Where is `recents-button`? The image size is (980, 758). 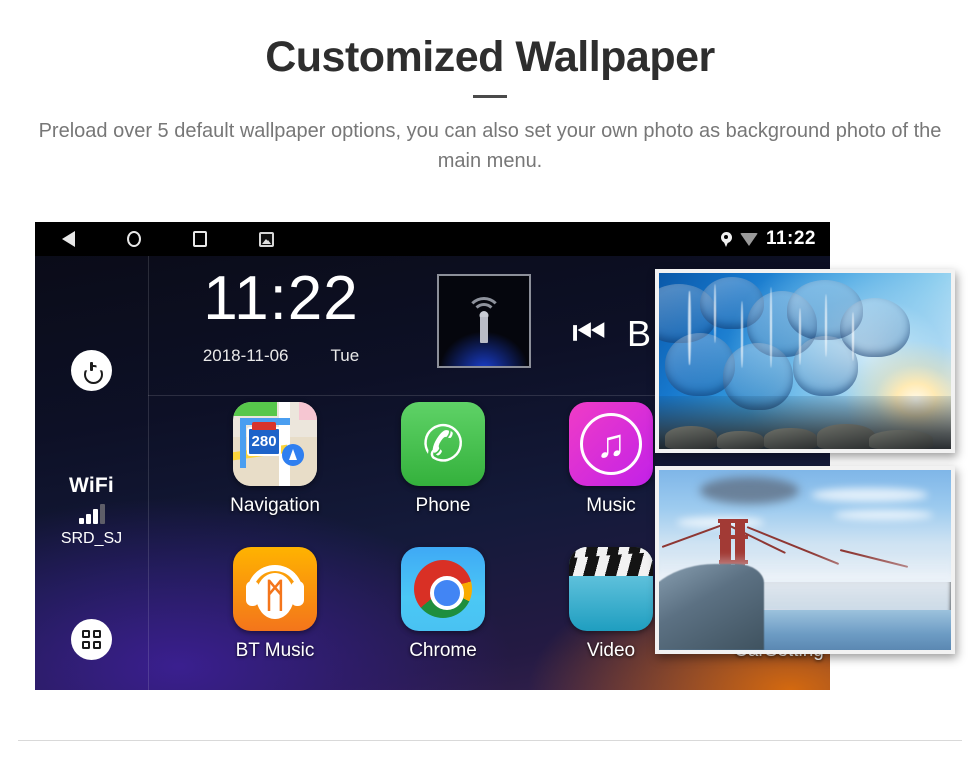 recents-button is located at coordinates (200, 239).